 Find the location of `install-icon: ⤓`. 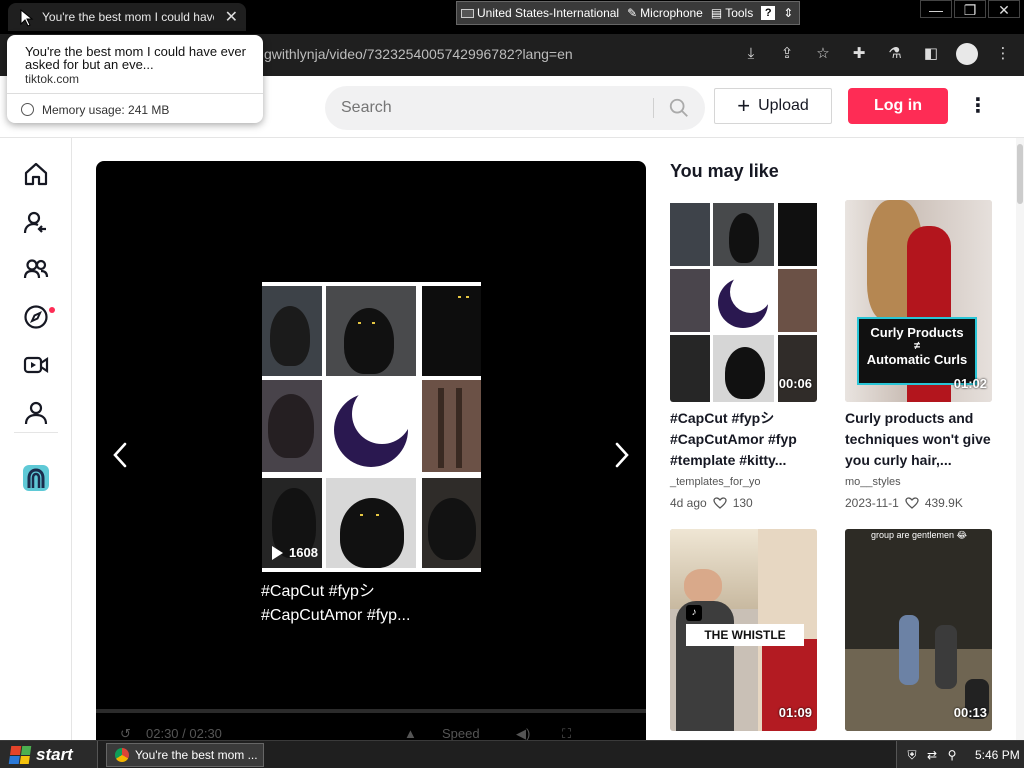

install-icon: ⤓ is located at coordinates (751, 54).